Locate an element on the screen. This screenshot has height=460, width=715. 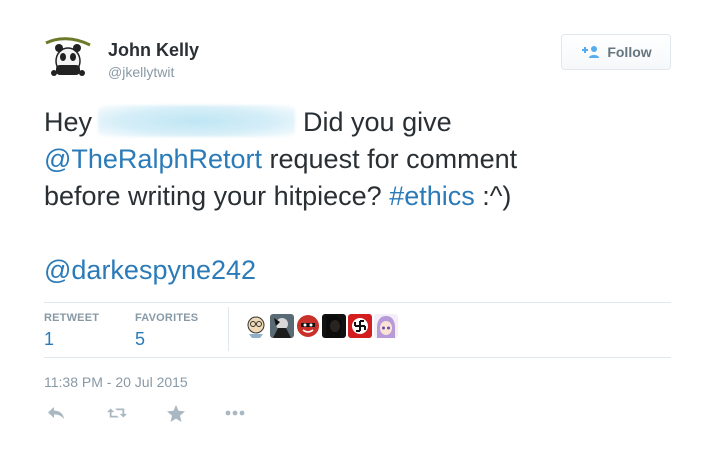
tweet-line-1: Hey Did you give is located at coordinates (359, 122).